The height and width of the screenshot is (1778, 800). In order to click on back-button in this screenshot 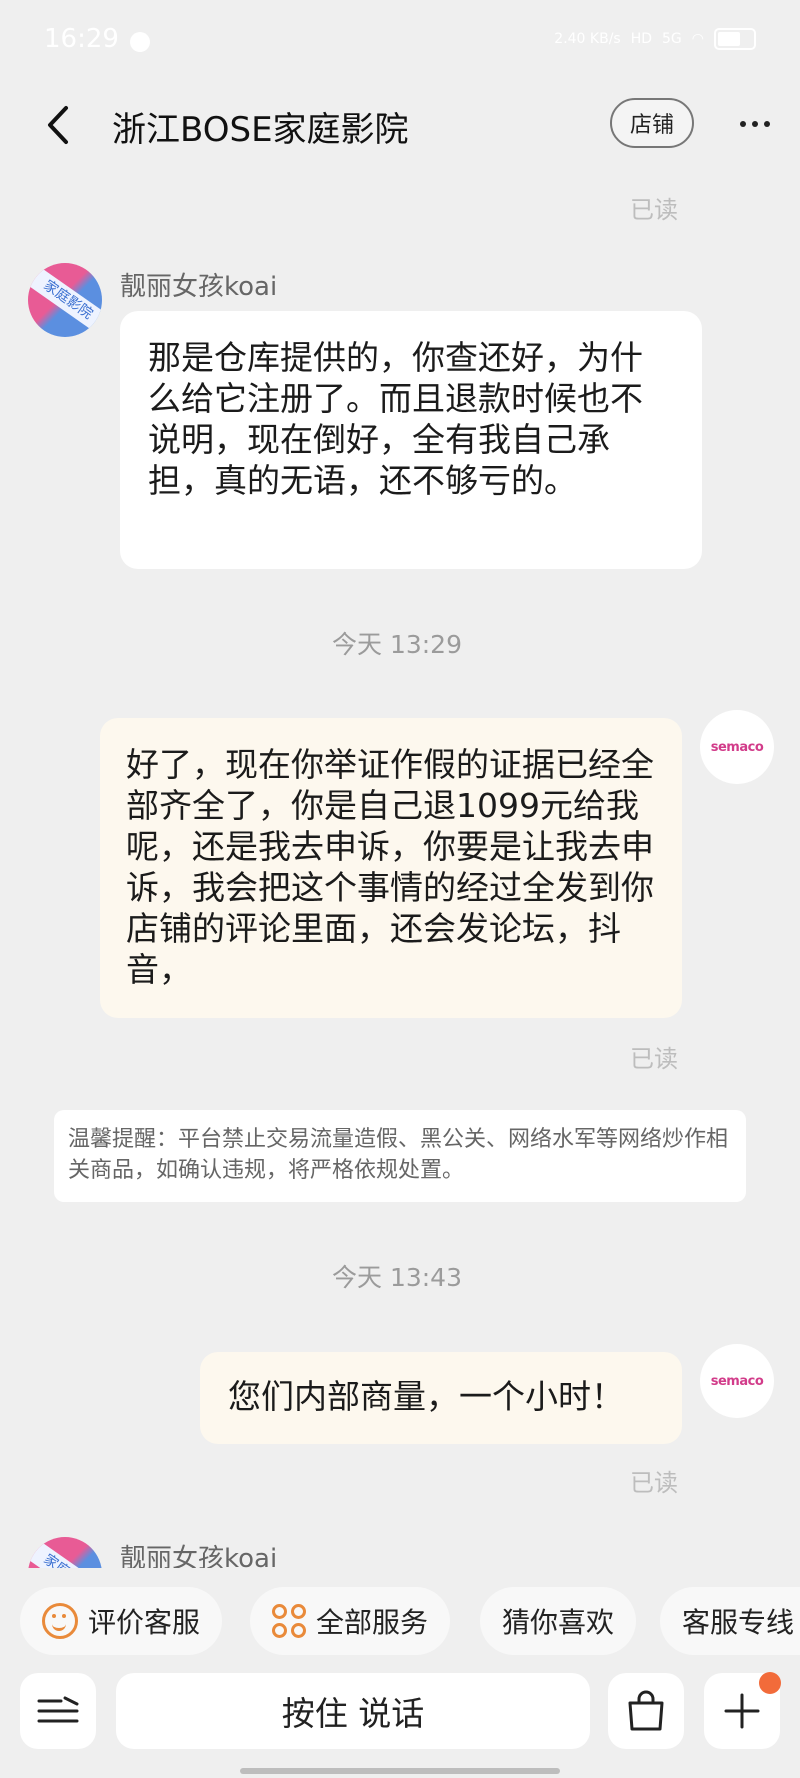, I will do `click(60, 125)`.